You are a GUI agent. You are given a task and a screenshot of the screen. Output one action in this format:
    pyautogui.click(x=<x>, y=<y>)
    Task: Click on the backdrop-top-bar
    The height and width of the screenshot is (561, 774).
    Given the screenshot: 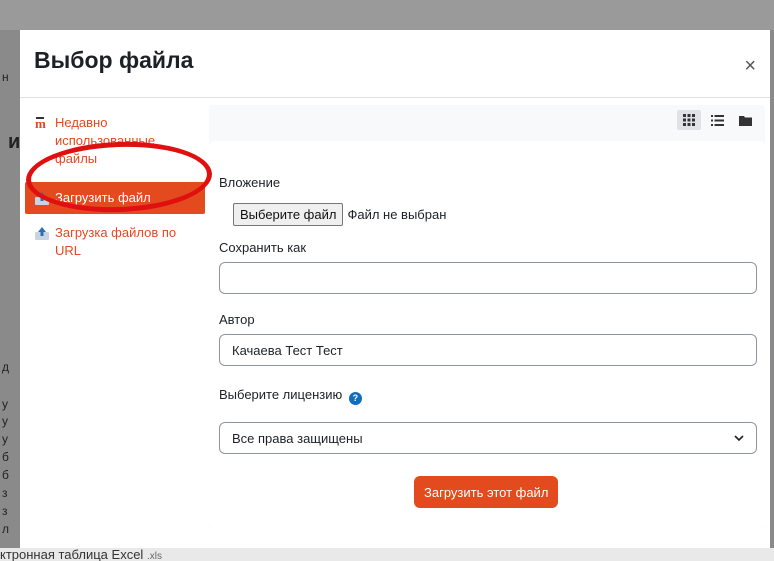 What is the action you would take?
    pyautogui.click(x=387, y=15)
    